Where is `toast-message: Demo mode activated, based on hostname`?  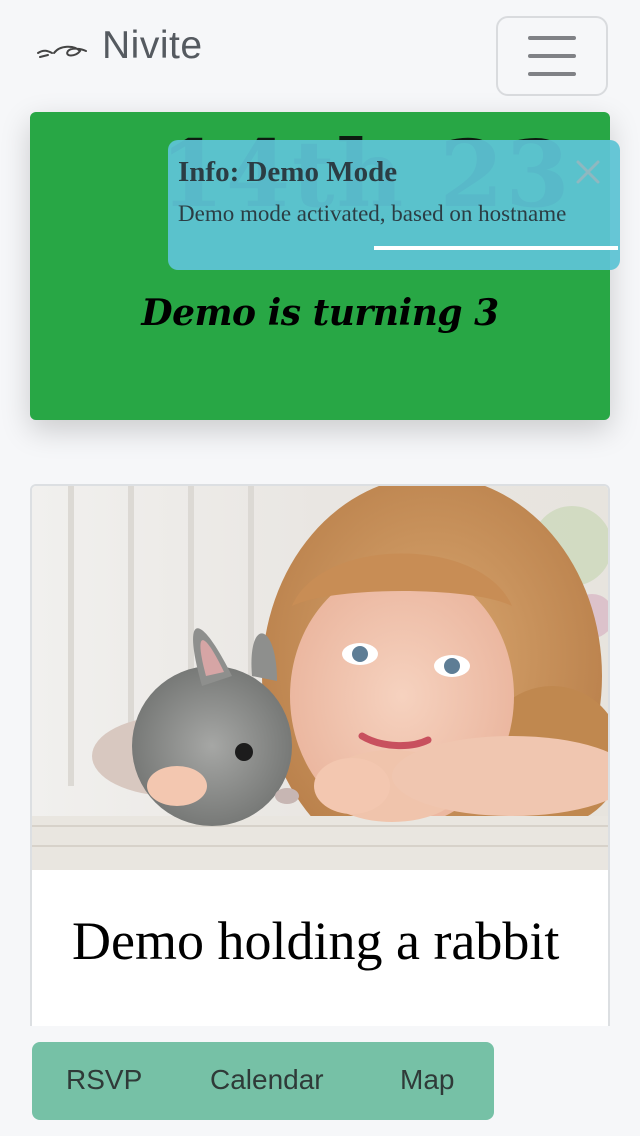 toast-message: Demo mode activated, based on hostname is located at coordinates (372, 213).